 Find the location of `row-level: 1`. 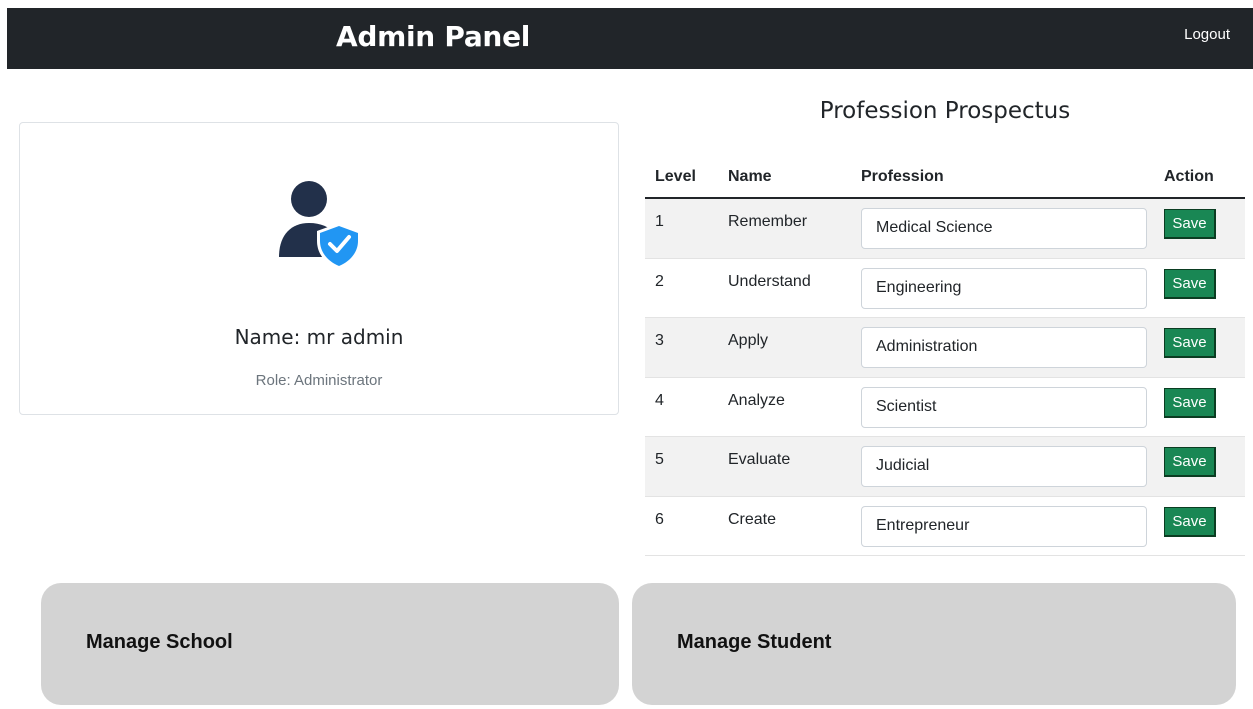

row-level: 1 is located at coordinates (659, 221).